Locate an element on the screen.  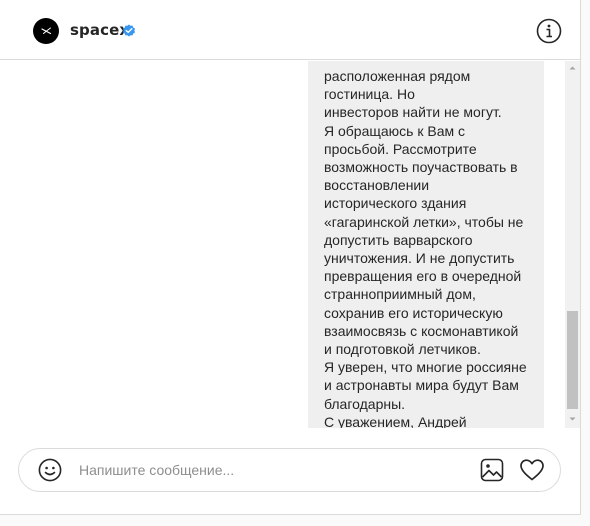
spacex-logo-icon is located at coordinates (46, 31).